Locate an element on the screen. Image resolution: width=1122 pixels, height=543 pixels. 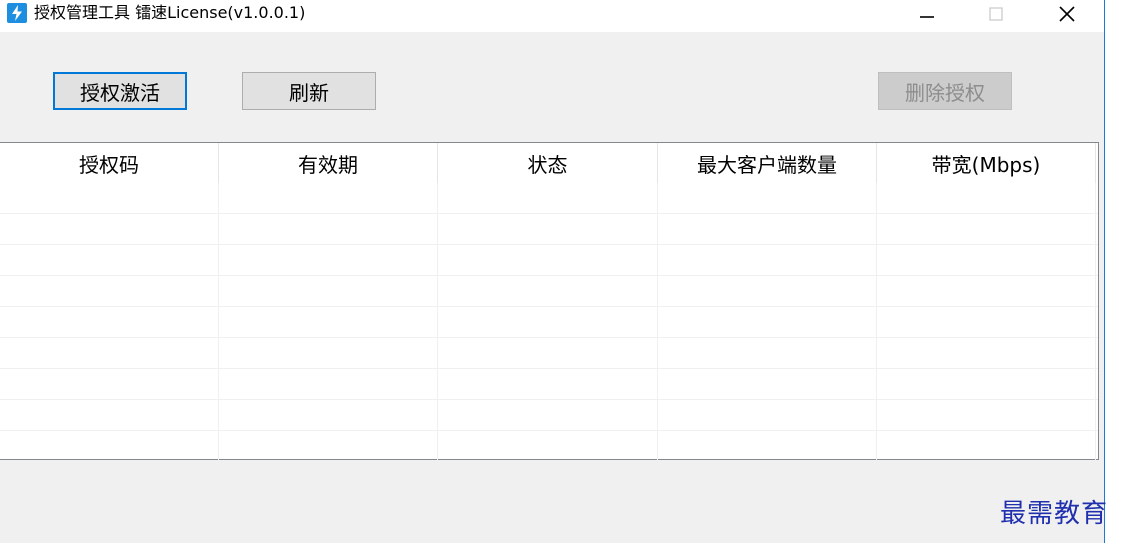
window-title: 授权管理工具 镭速License(v1.0.0.1) is located at coordinates (170, 12).